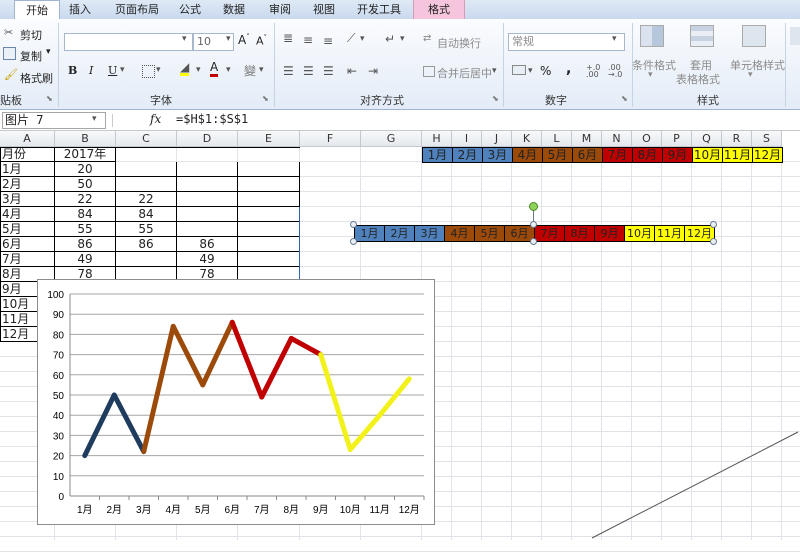  What do you see at coordinates (328, 71) in the screenshot?
I see `align-right-icon: ☰` at bounding box center [328, 71].